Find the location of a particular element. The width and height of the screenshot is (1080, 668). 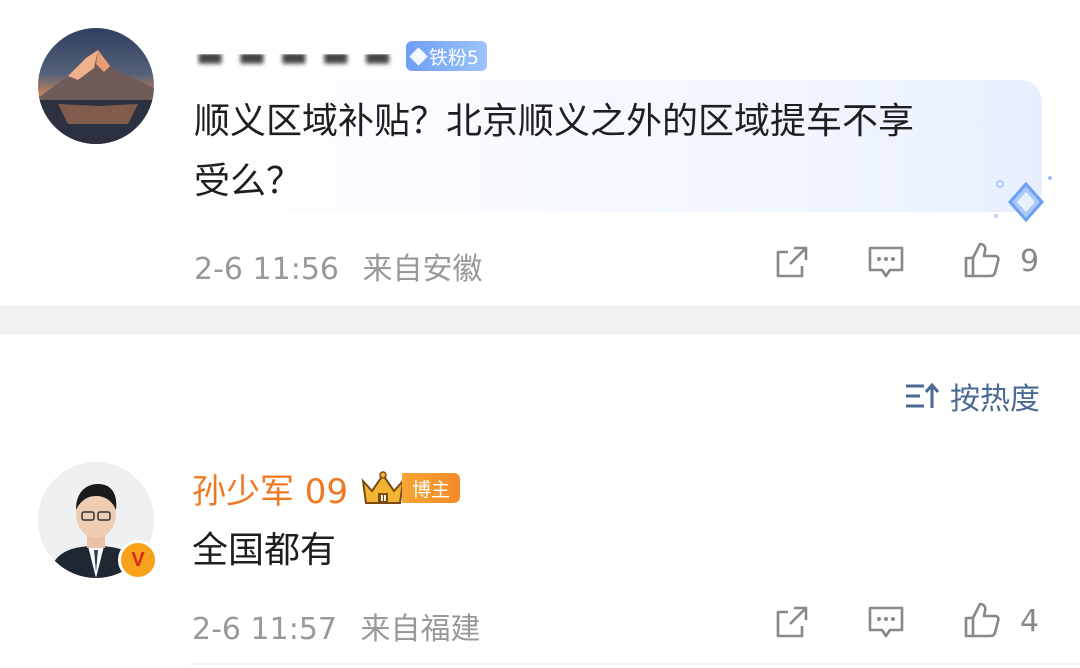

bottom-divider is located at coordinates (635, 664).